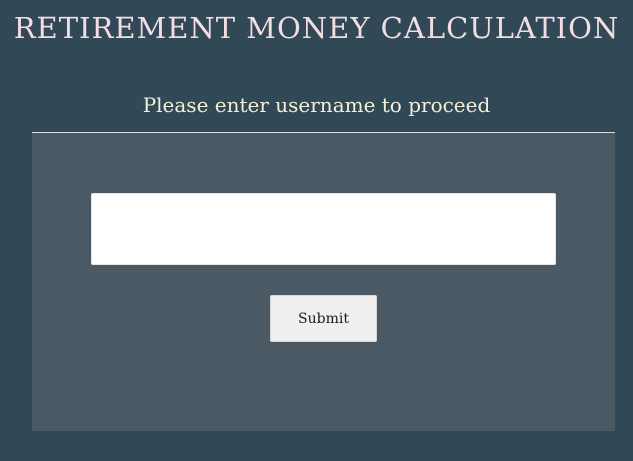 The image size is (633, 461). Describe the element at coordinates (316, 105) in the screenshot. I see `username-prompt: Please enter username to proceed` at that location.